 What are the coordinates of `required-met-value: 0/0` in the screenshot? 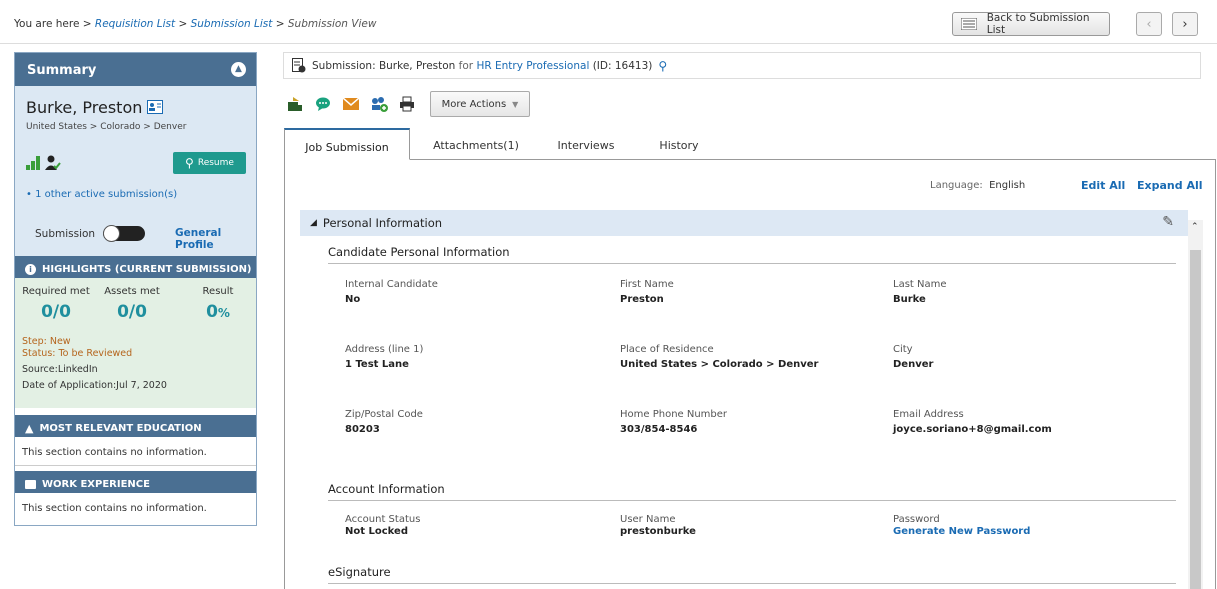 It's located at (56, 312).